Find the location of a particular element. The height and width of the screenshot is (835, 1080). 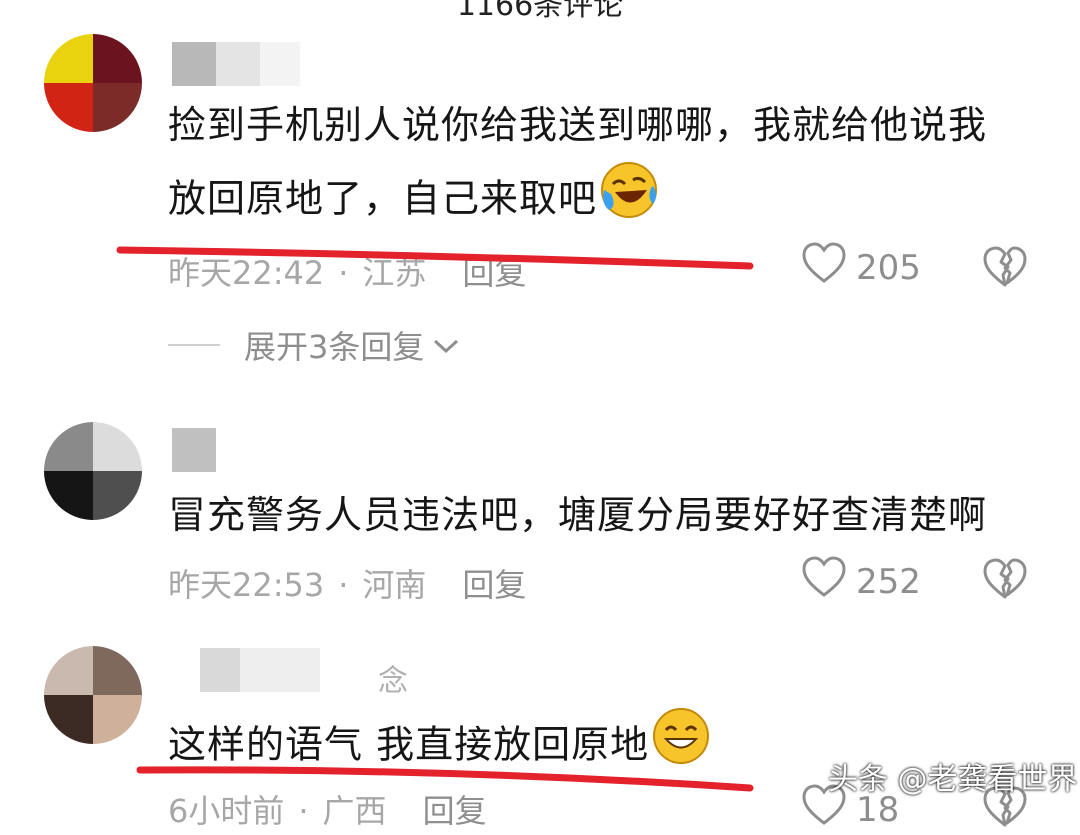

divider-line is located at coordinates (194, 345).